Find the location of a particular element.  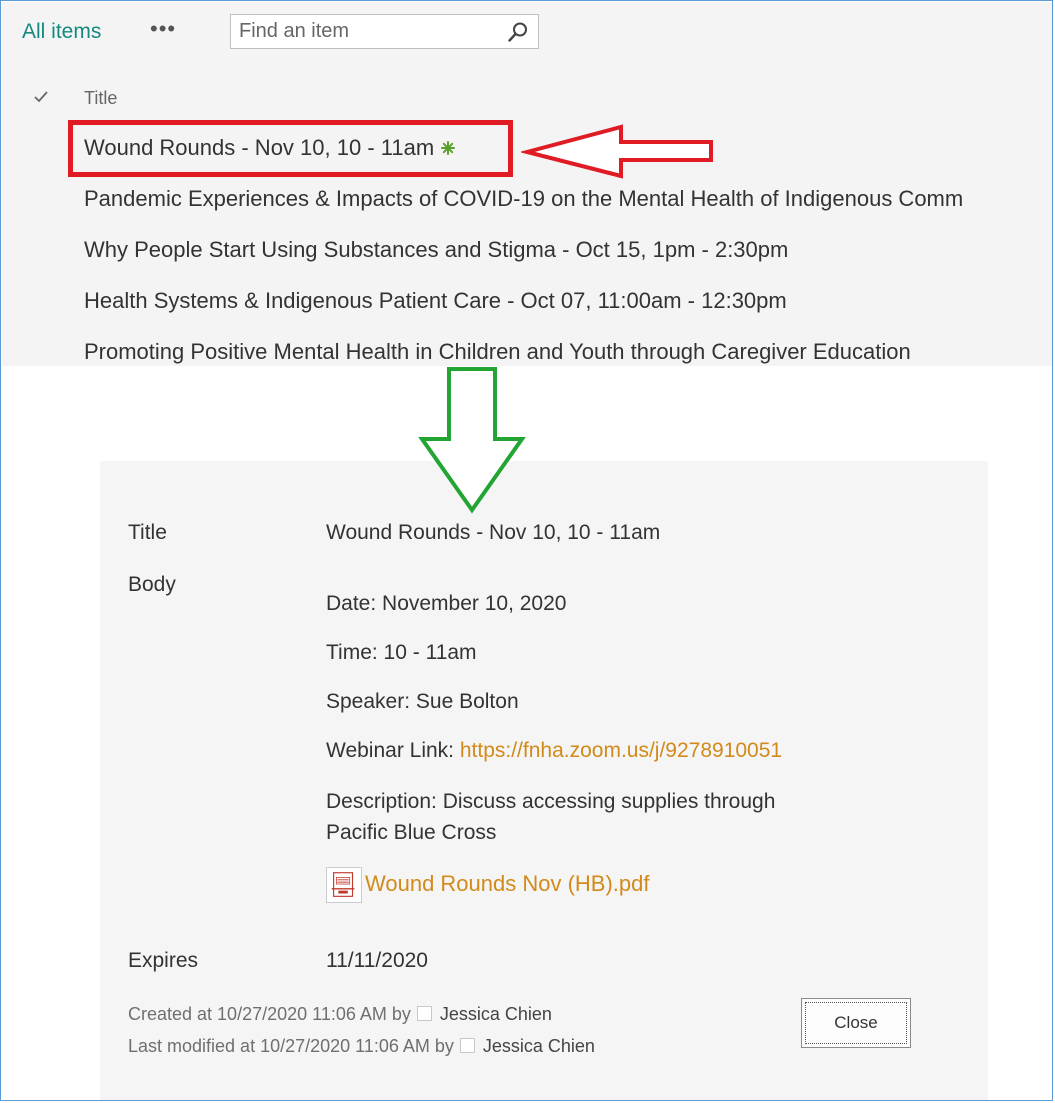

field-label-expires: Expires is located at coordinates (163, 960).